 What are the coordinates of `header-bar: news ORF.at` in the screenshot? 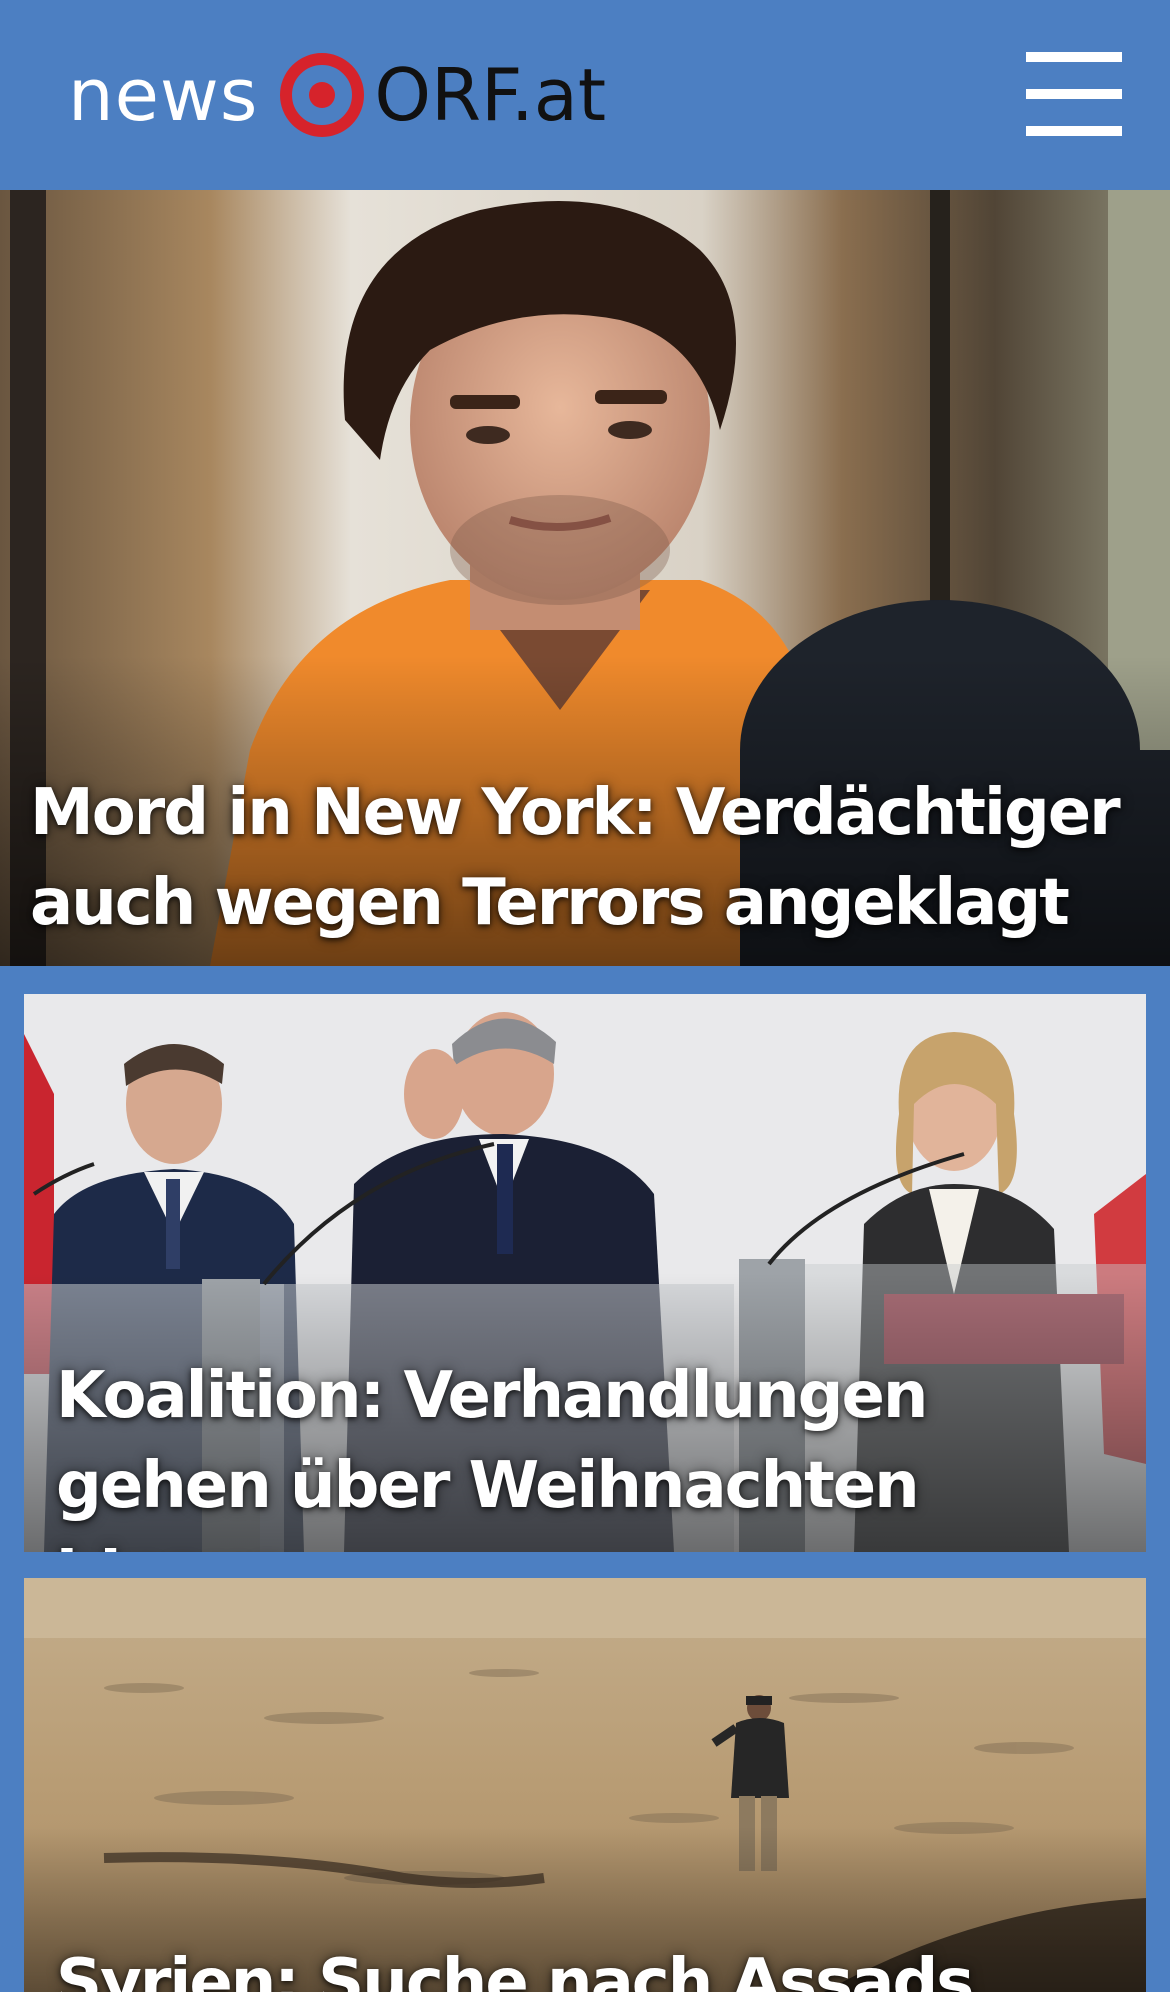 It's located at (585, 95).